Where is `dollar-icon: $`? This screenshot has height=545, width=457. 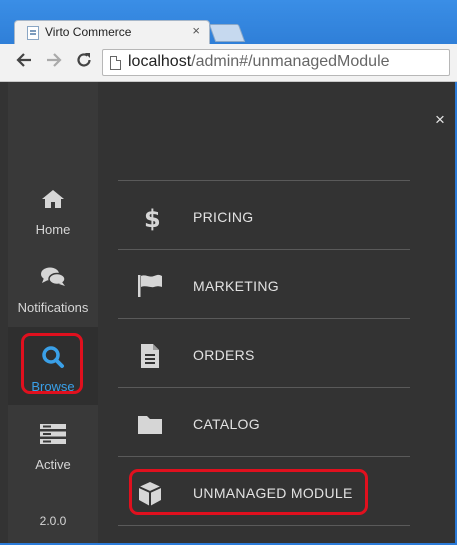
dollar-icon: $ is located at coordinates (150, 218).